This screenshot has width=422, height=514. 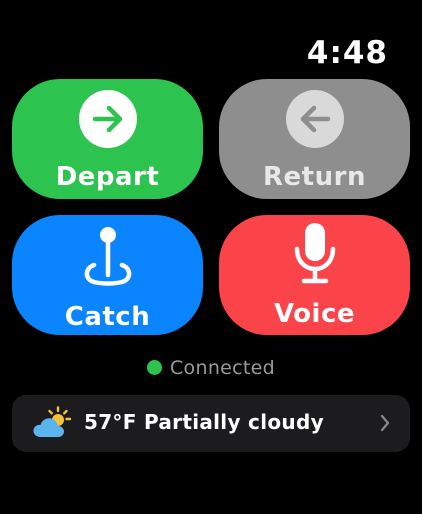 What do you see at coordinates (314, 253) in the screenshot?
I see `microphone-icon` at bounding box center [314, 253].